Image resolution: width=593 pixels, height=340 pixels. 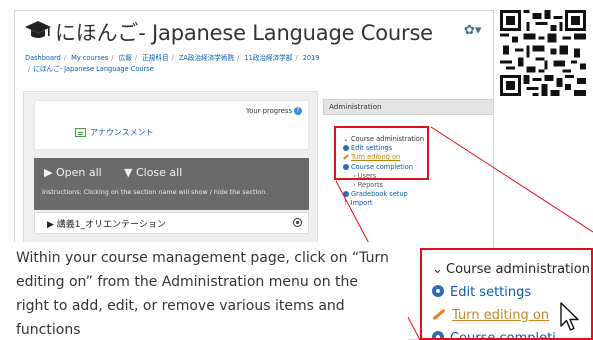 I want to click on progress-label: Your progress?, so click(x=274, y=111).